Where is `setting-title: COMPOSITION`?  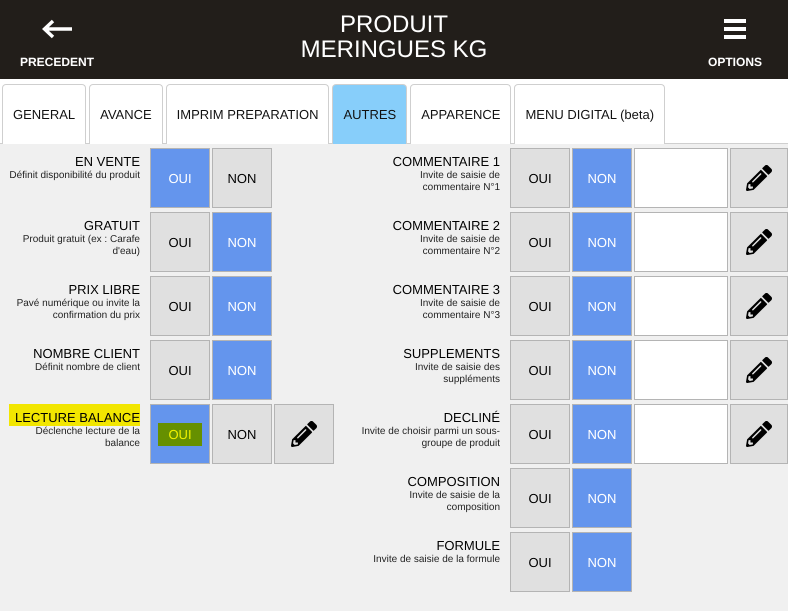
setting-title: COMPOSITION is located at coordinates (453, 481).